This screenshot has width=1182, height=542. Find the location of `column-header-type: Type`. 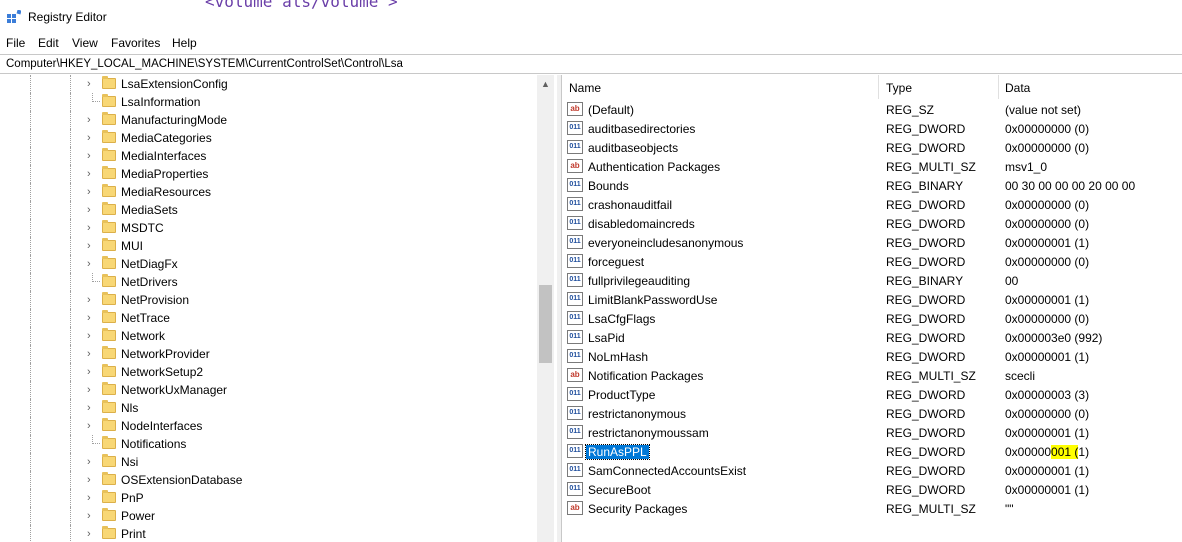

column-header-type: Type is located at coordinates (938, 87).